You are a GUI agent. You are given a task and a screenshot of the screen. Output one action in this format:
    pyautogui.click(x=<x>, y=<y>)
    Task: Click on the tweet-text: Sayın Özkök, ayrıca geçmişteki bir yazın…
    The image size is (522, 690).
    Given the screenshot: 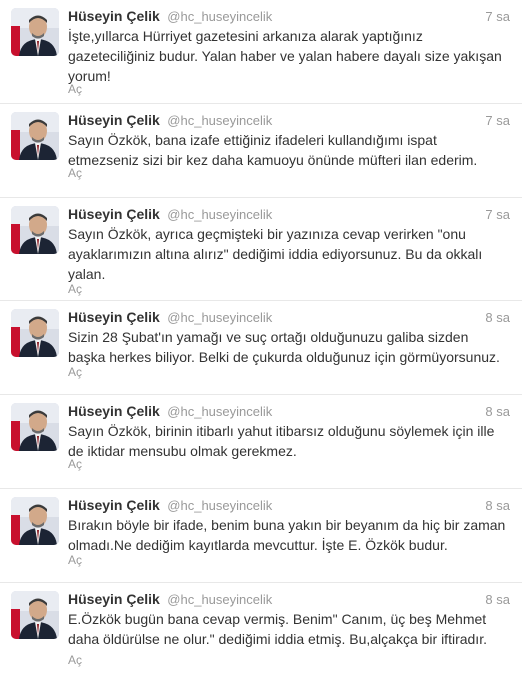 What is the action you would take?
    pyautogui.click(x=275, y=254)
    